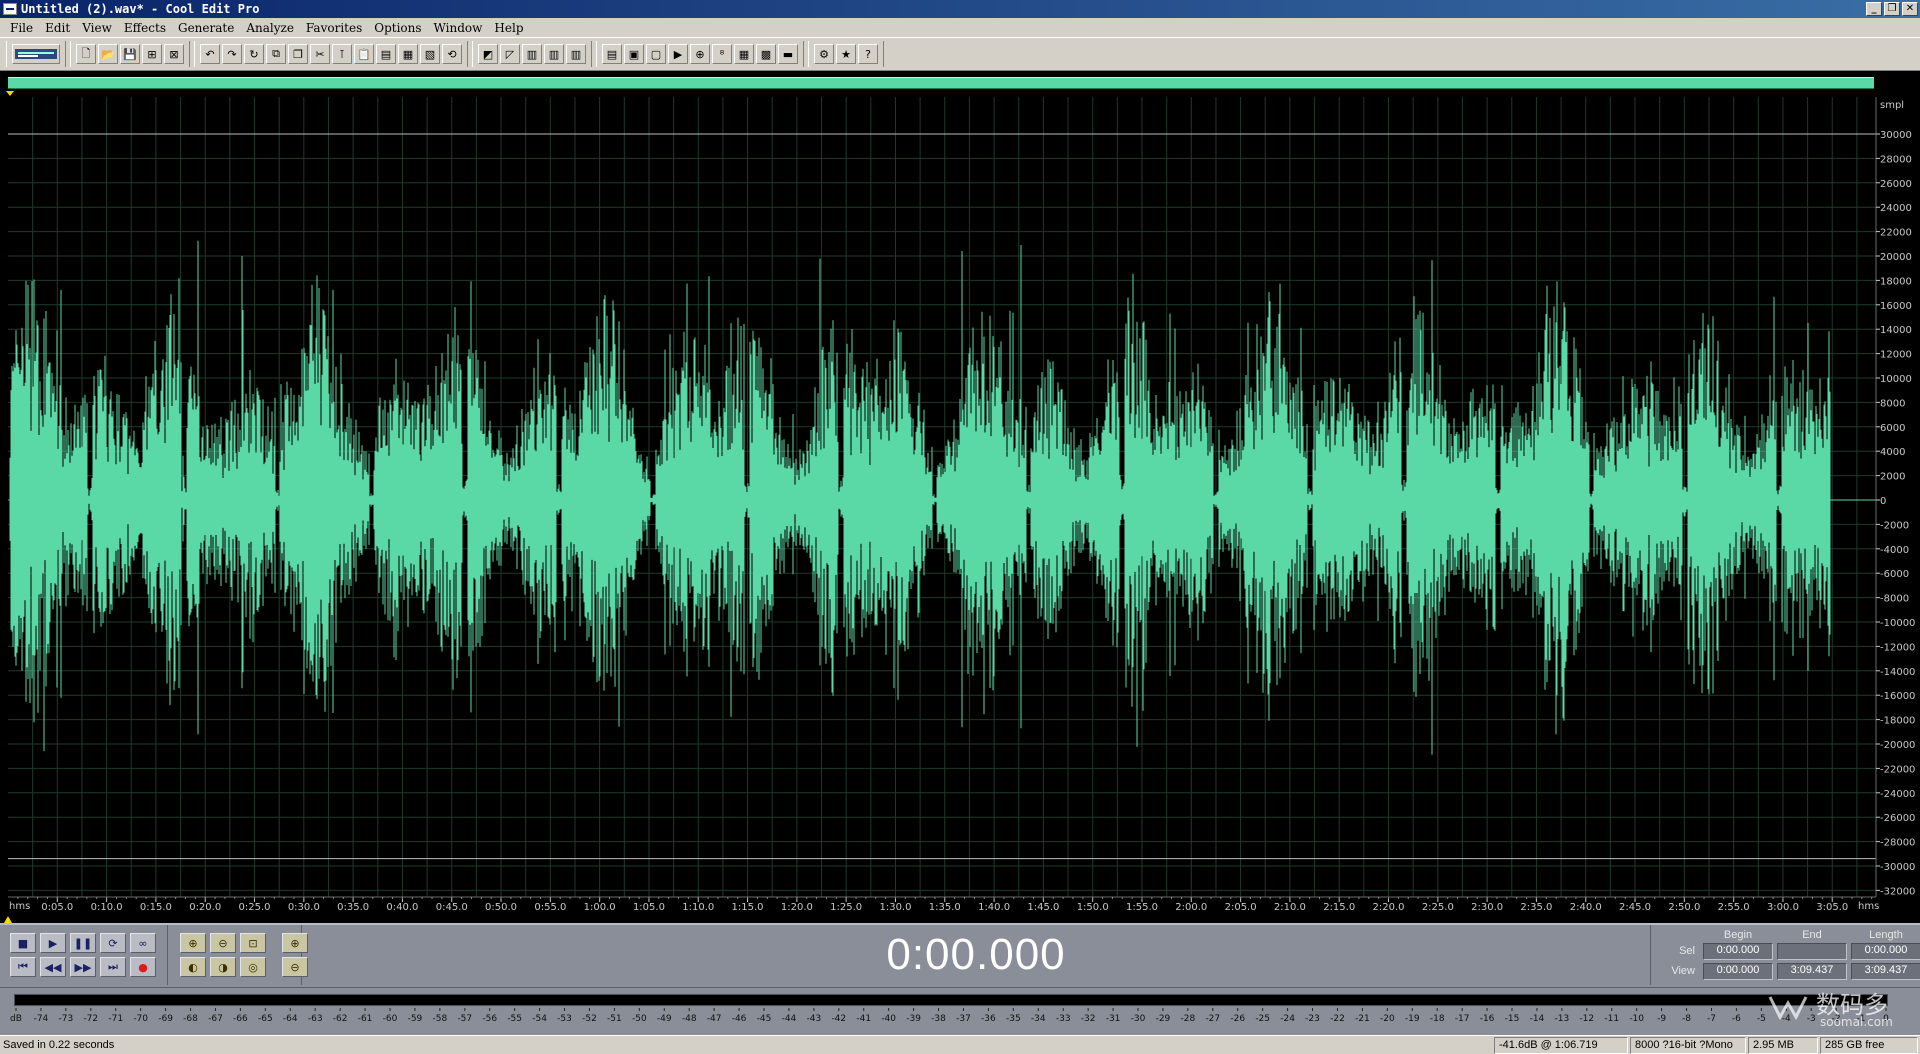 This screenshot has height=1054, width=1920. What do you see at coordinates (1897, 769) in the screenshot?
I see `amplitude-label: -22000` at bounding box center [1897, 769].